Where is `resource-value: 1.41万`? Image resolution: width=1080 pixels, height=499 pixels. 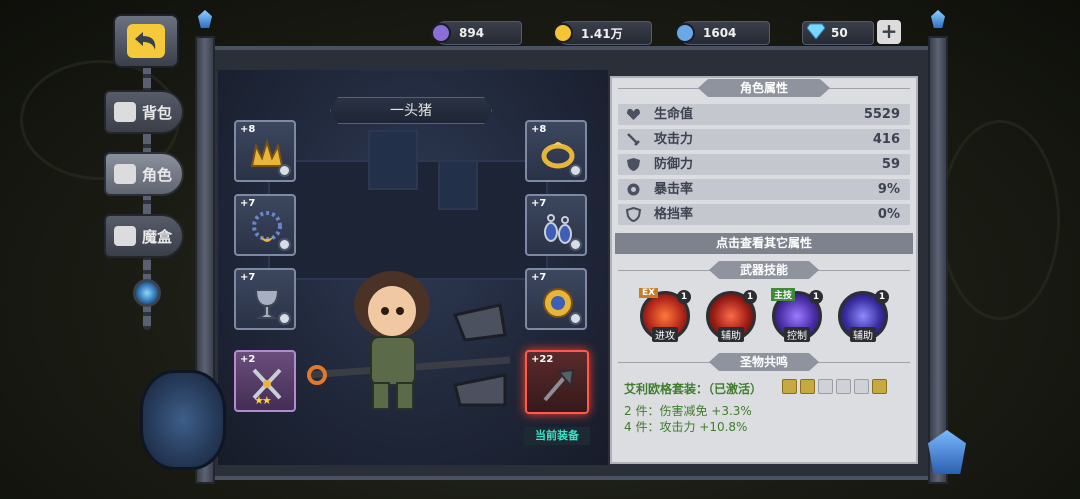
resource-value: 1.41万 is located at coordinates (602, 33).